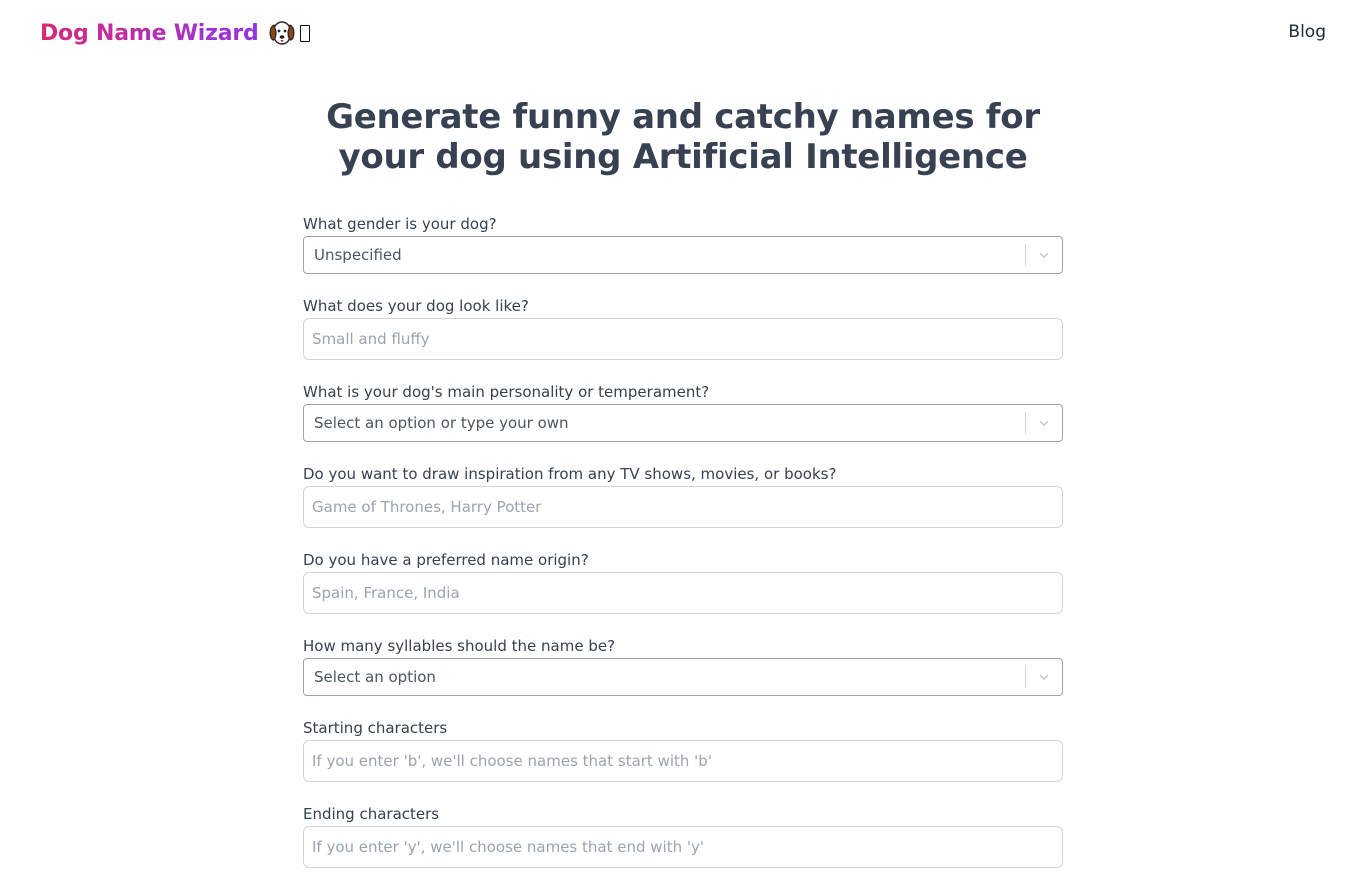 This screenshot has width=1366, height=888. Describe the element at coordinates (375, 677) in the screenshot. I see `syllables-select-value: Select an option` at that location.